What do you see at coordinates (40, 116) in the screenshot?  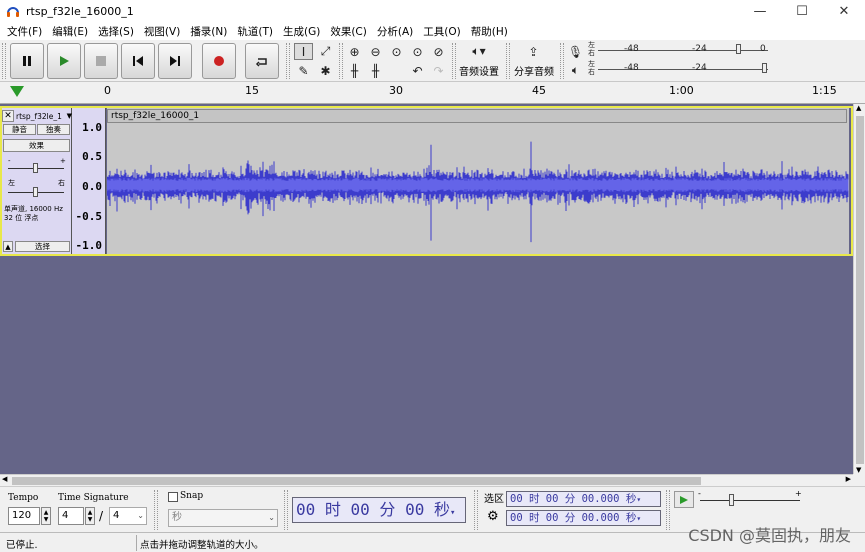 I see `track-name-menu: rtsp_f32le_1` at bounding box center [40, 116].